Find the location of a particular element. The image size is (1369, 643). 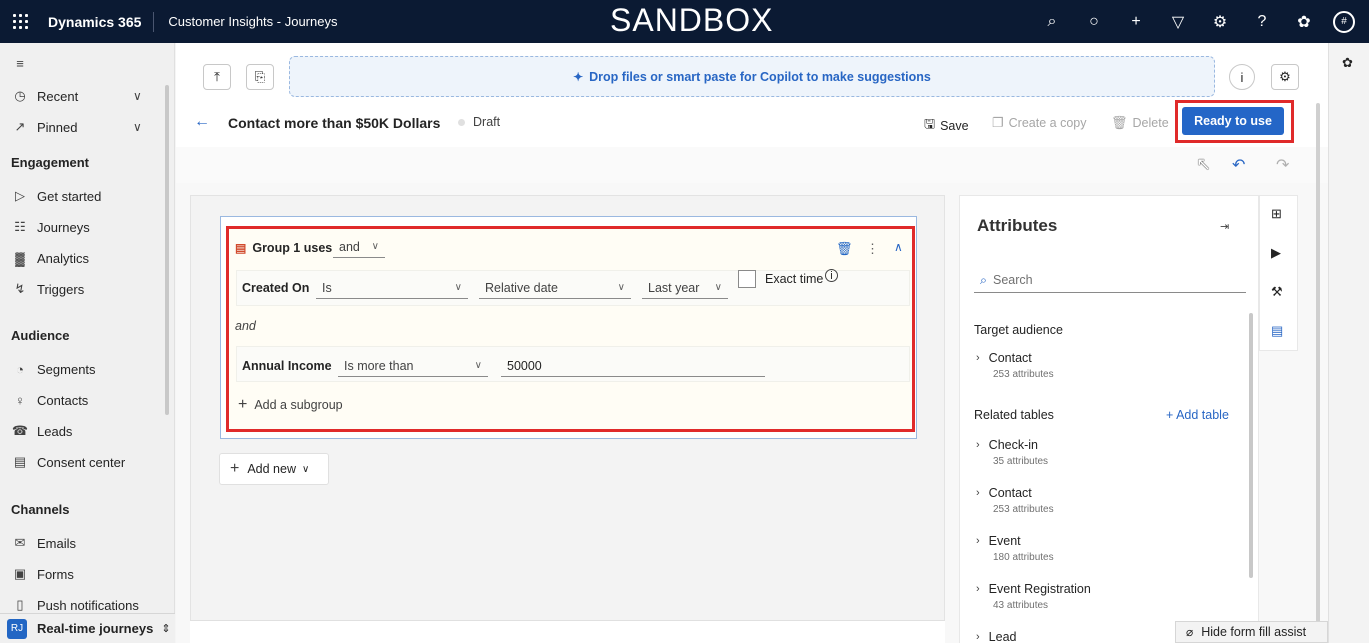

user-avatar: # is located at coordinates (1344, 21).